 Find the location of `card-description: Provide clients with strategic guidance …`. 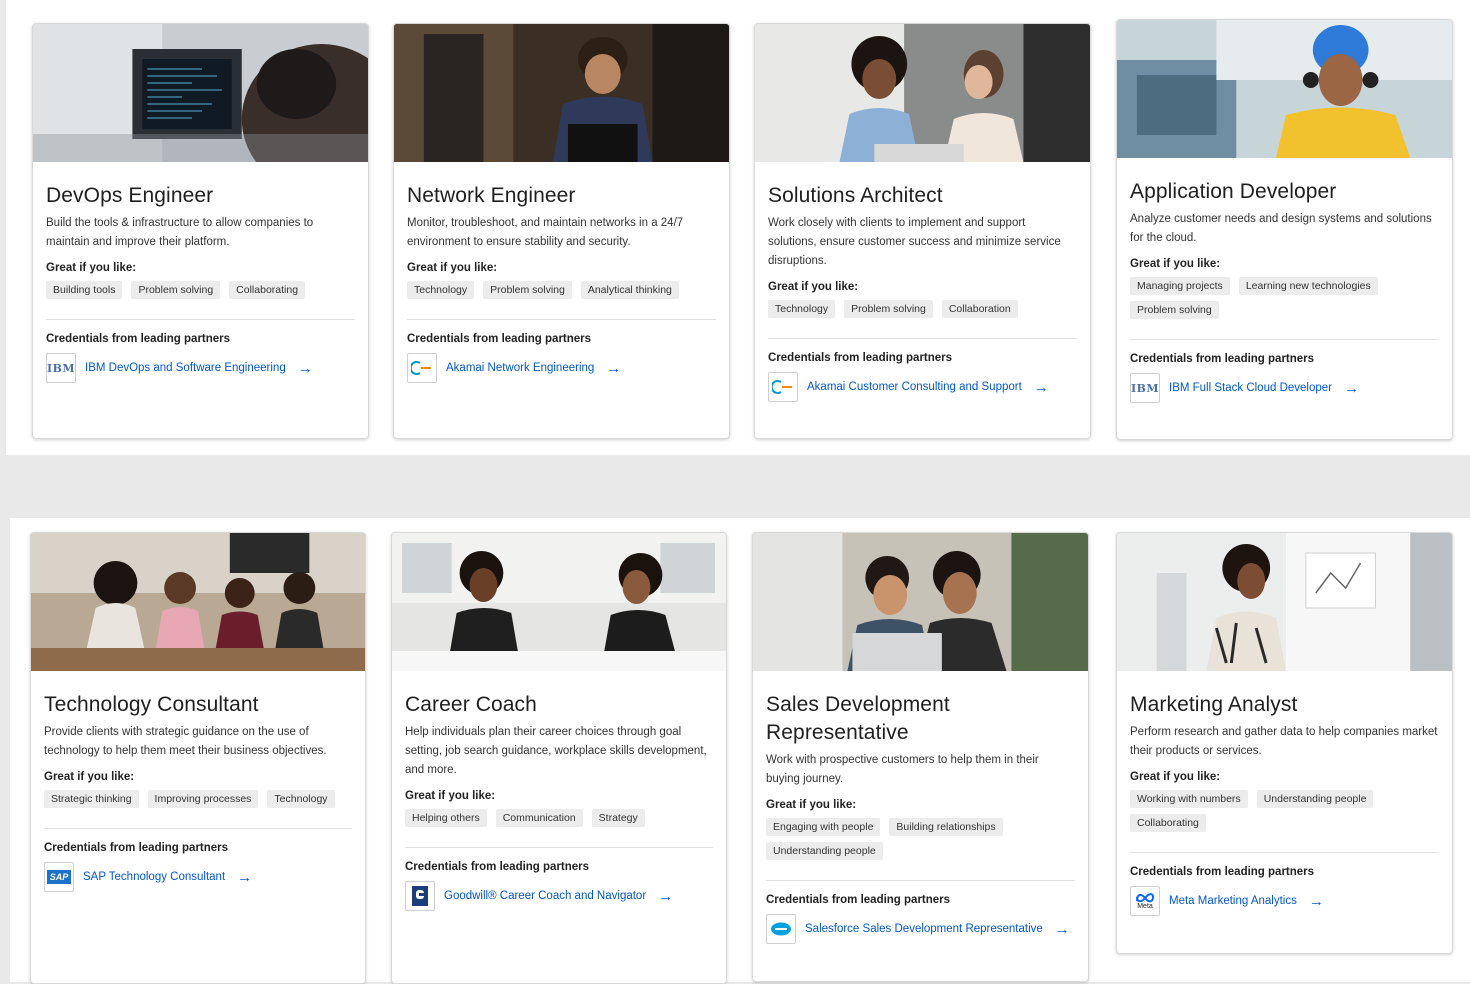

card-description: Provide clients with strategic guidance … is located at coordinates (185, 741).